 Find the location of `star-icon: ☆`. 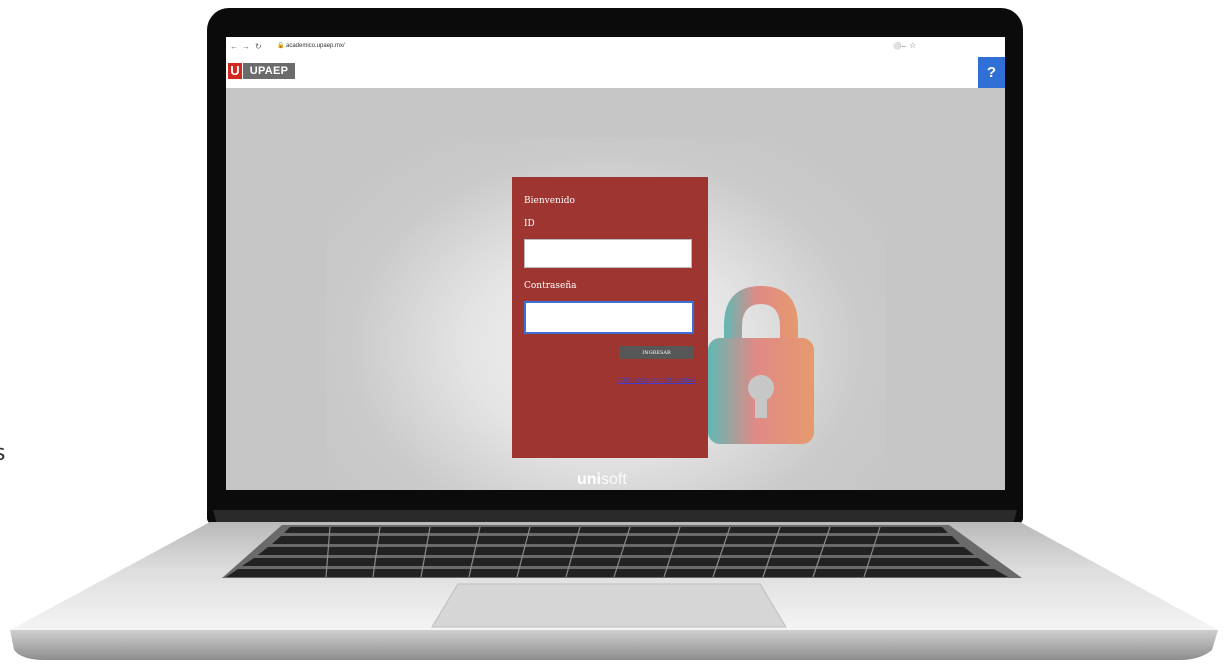

star-icon: ☆ is located at coordinates (912, 45).